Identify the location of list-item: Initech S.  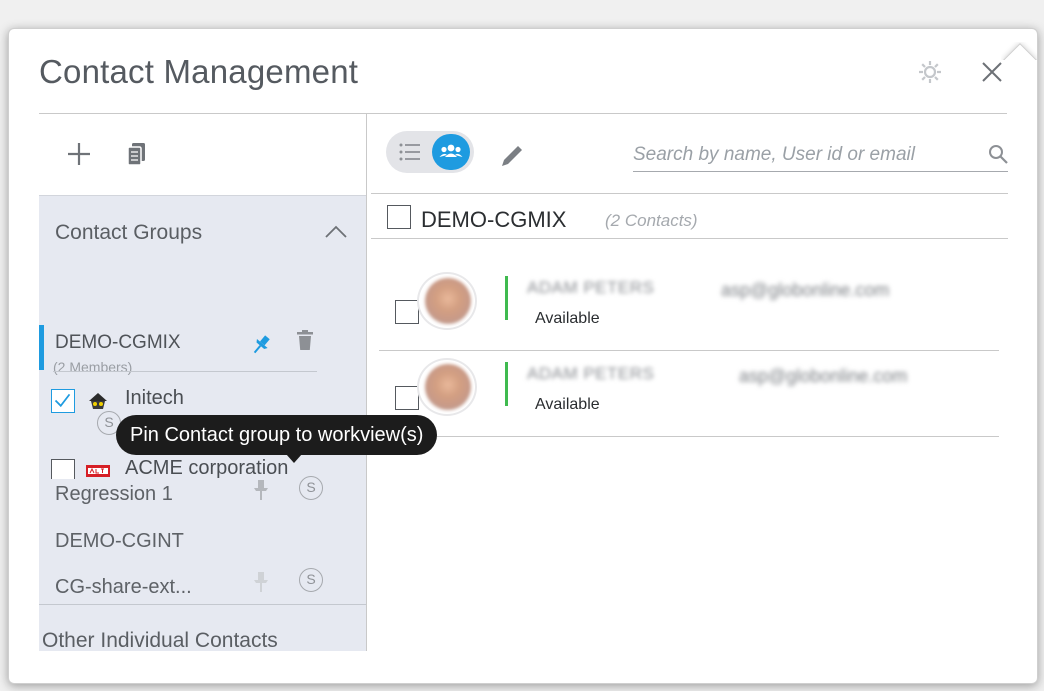
(201, 411).